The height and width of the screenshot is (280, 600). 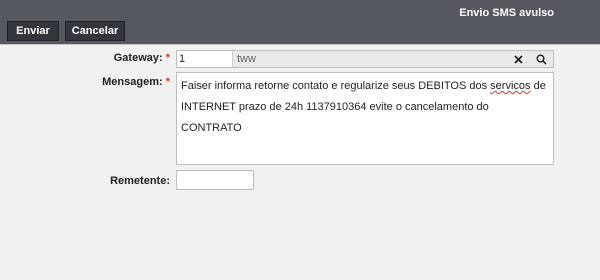 What do you see at coordinates (140, 181) in the screenshot?
I see `sender-label: Remetente:` at bounding box center [140, 181].